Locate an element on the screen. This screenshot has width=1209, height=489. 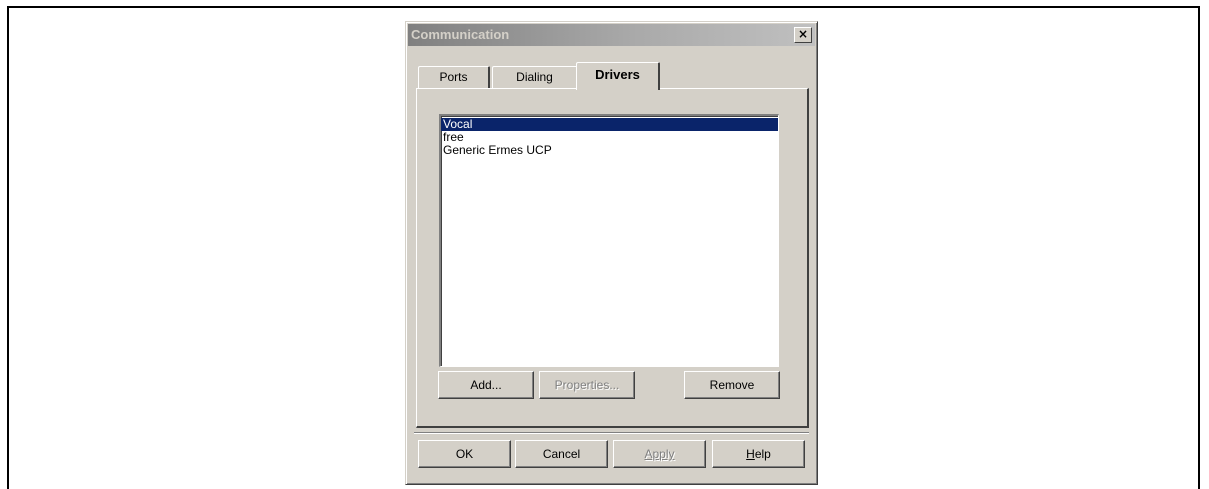
help-accelerator: H is located at coordinates (750, 454).